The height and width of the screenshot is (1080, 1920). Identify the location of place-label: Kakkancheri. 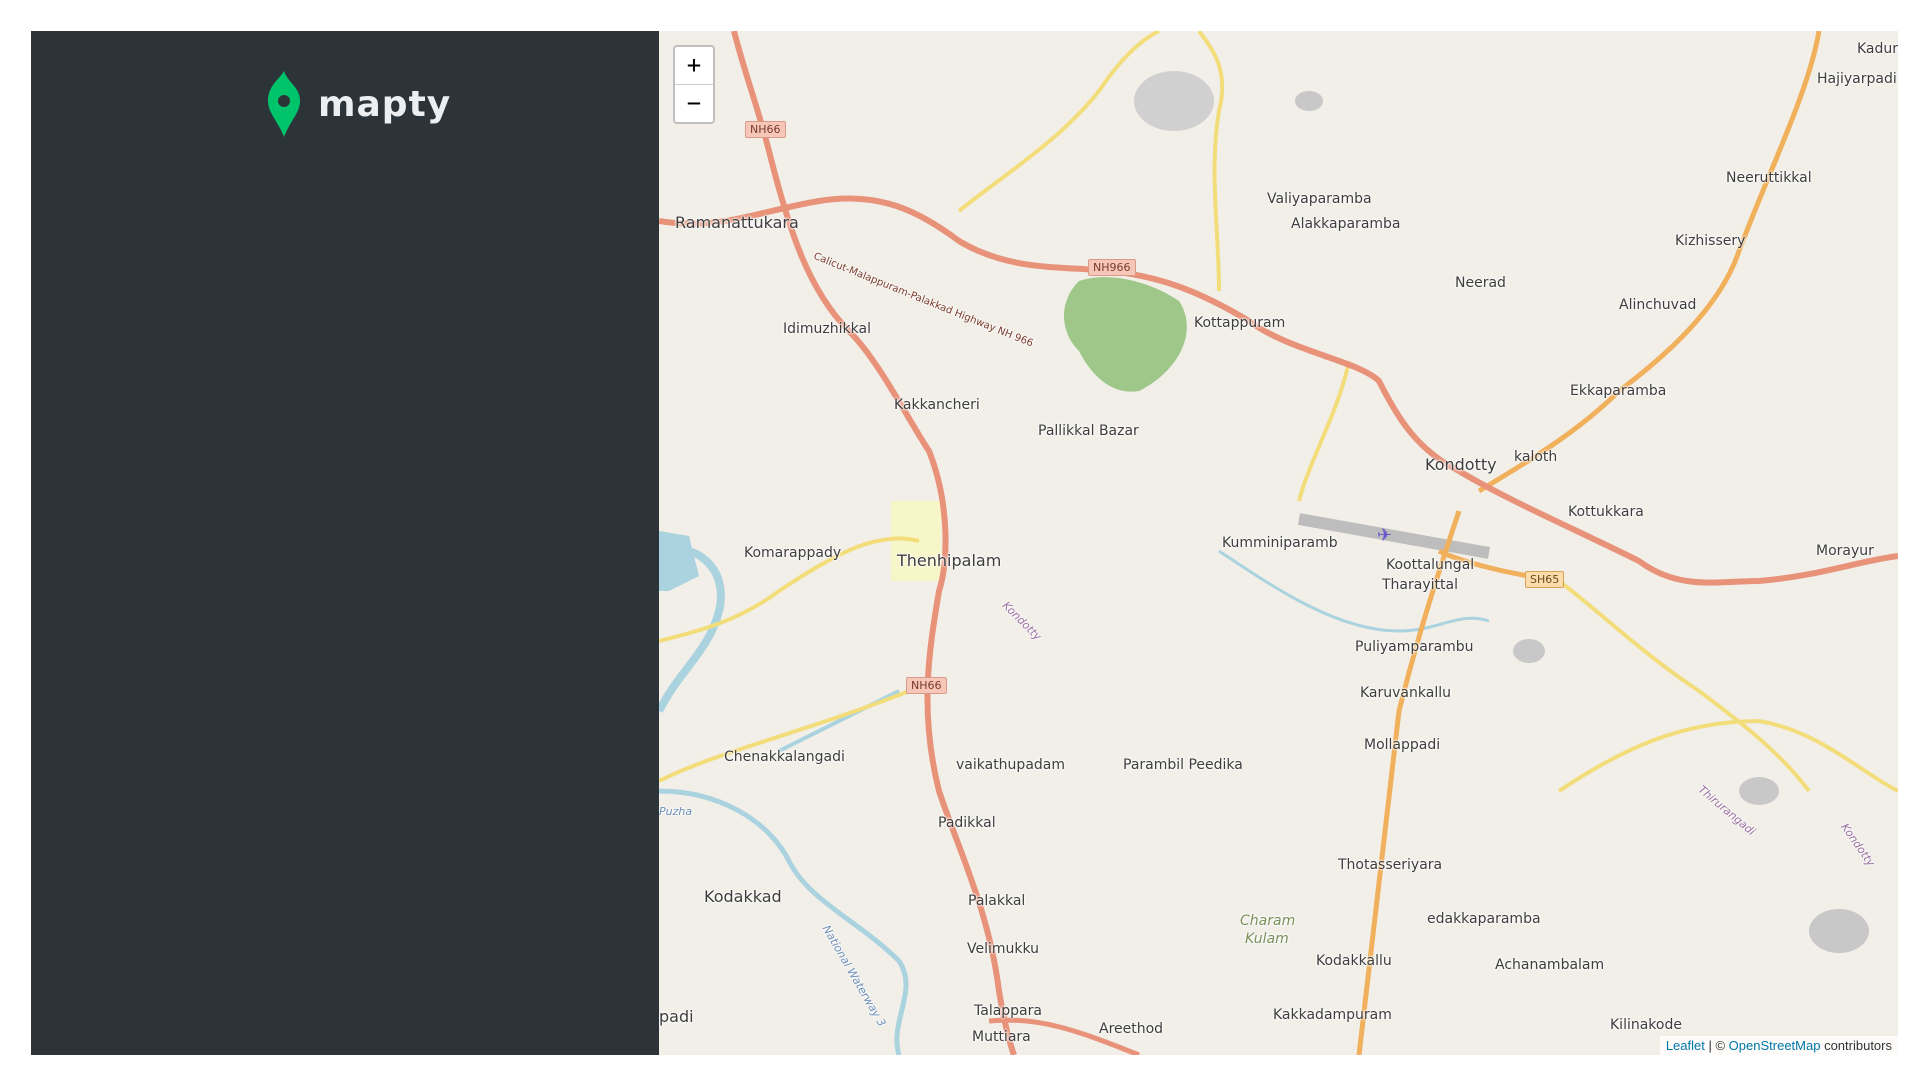
(937, 405).